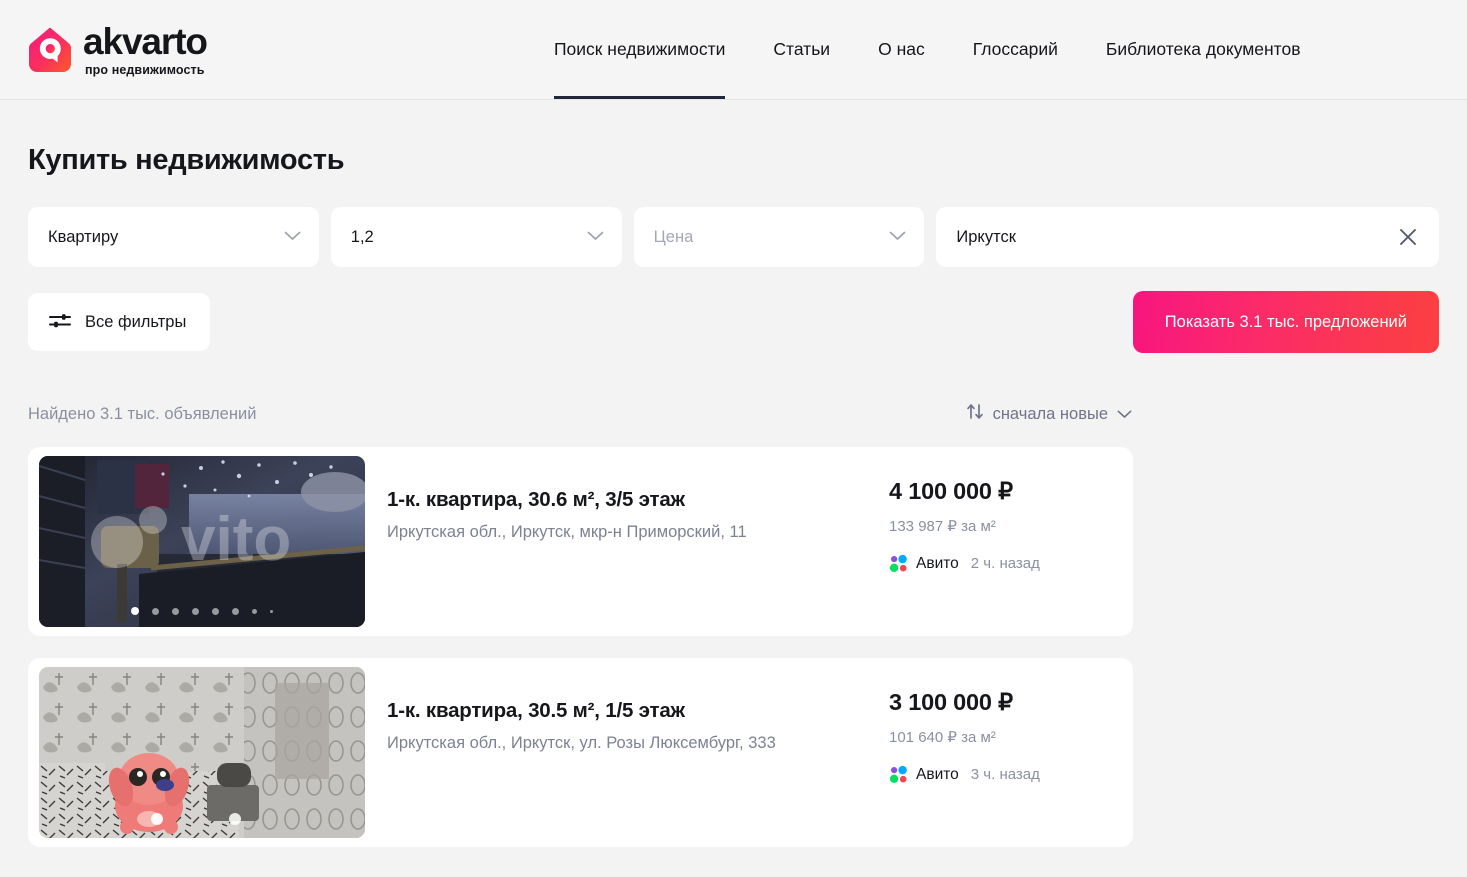 This screenshot has width=1467, height=877. What do you see at coordinates (942, 737) in the screenshot?
I see `listing-price-per-meter: 101 640 ₽ за м²` at bounding box center [942, 737].